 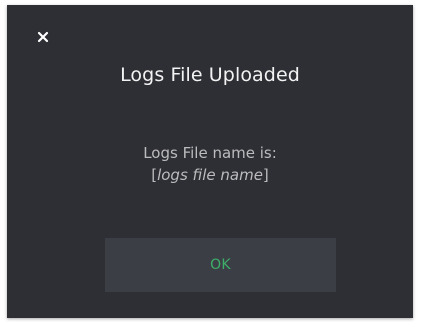 I want to click on close-icon, so click(x=43, y=37).